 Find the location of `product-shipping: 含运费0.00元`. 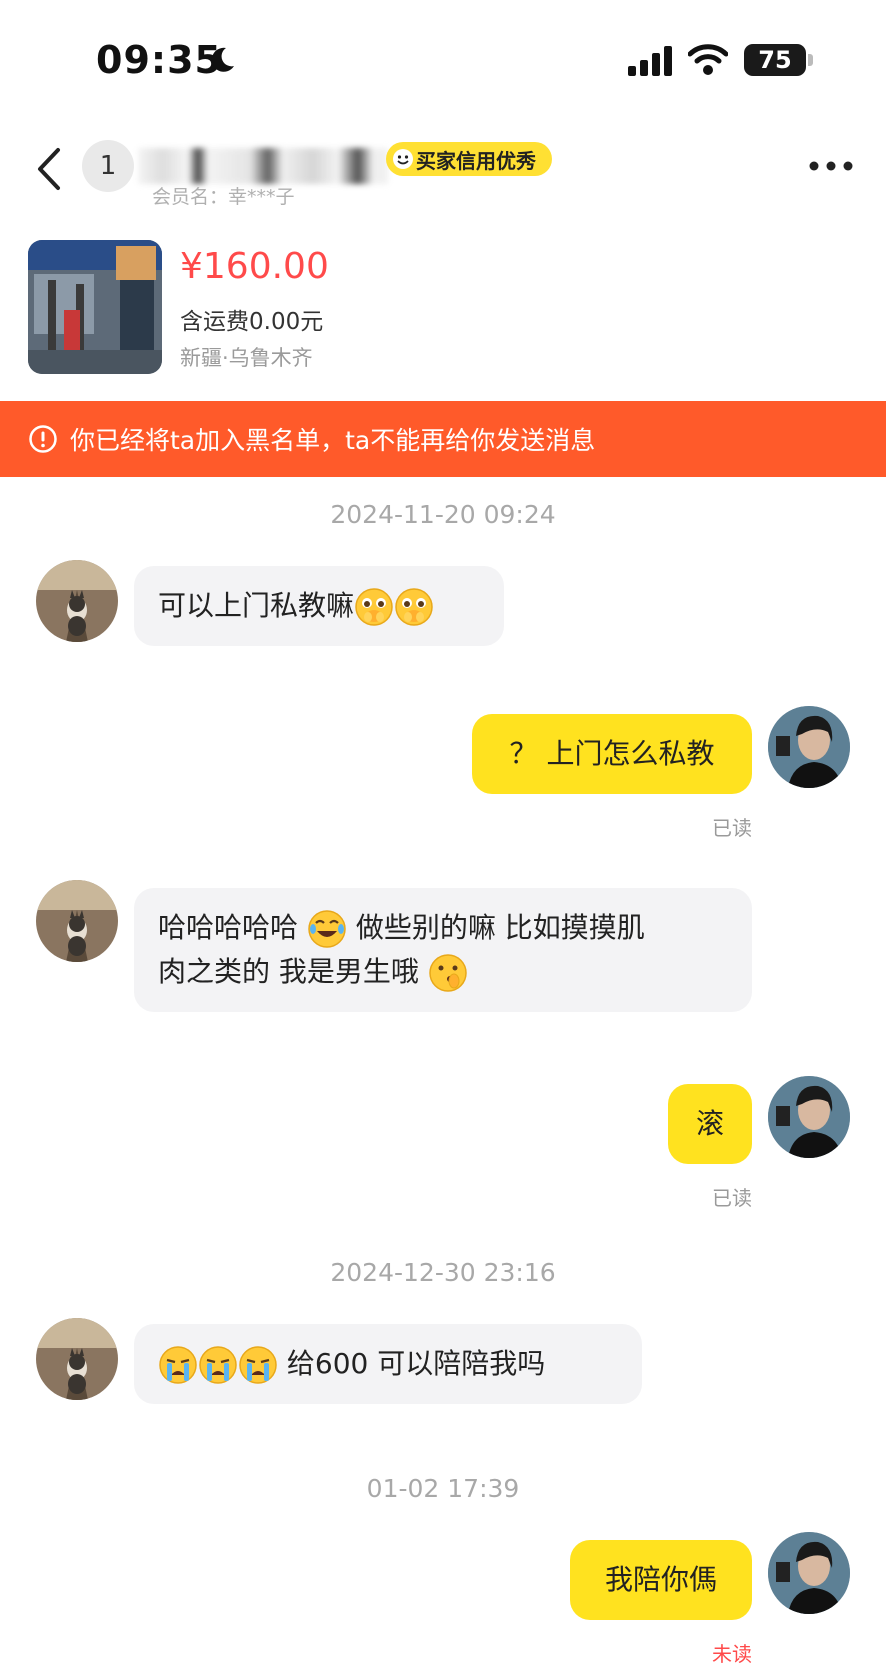

product-shipping: 含运费0.00元 is located at coordinates (252, 322).